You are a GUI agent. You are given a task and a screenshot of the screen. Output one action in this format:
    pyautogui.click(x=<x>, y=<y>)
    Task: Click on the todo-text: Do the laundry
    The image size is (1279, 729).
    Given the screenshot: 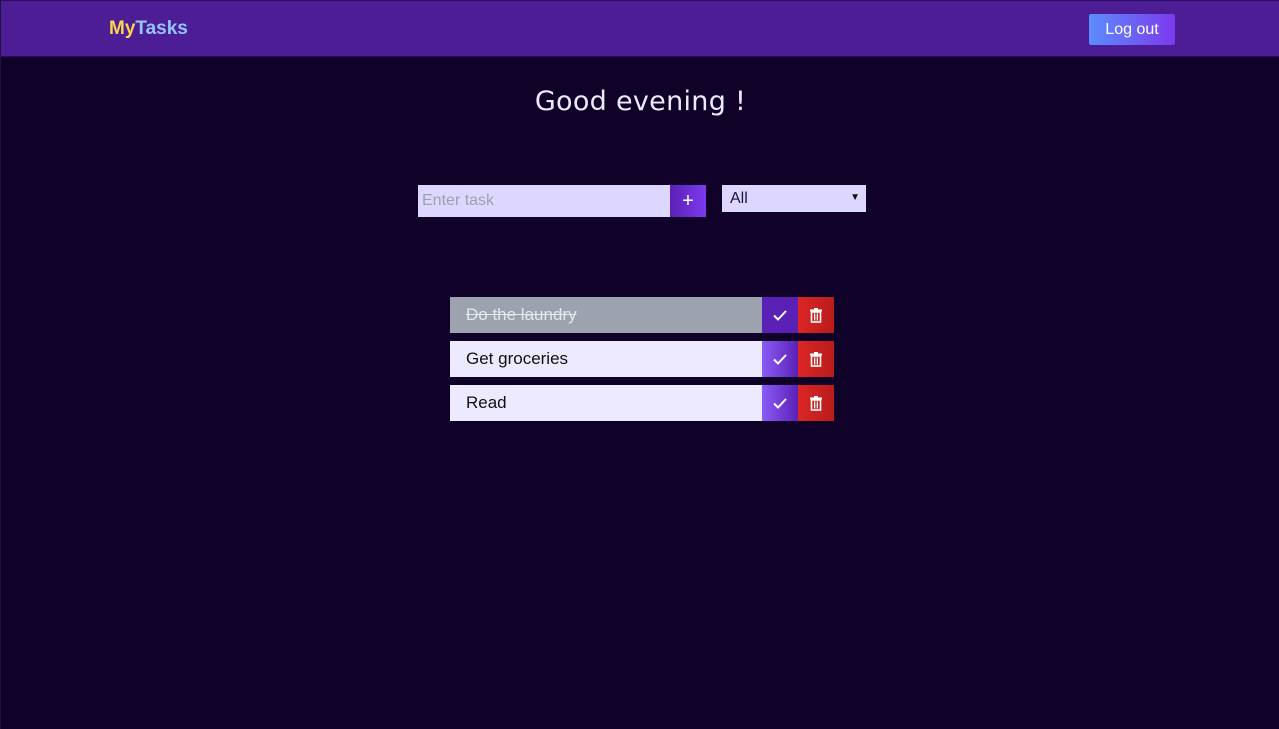 What is the action you would take?
    pyautogui.click(x=606, y=315)
    